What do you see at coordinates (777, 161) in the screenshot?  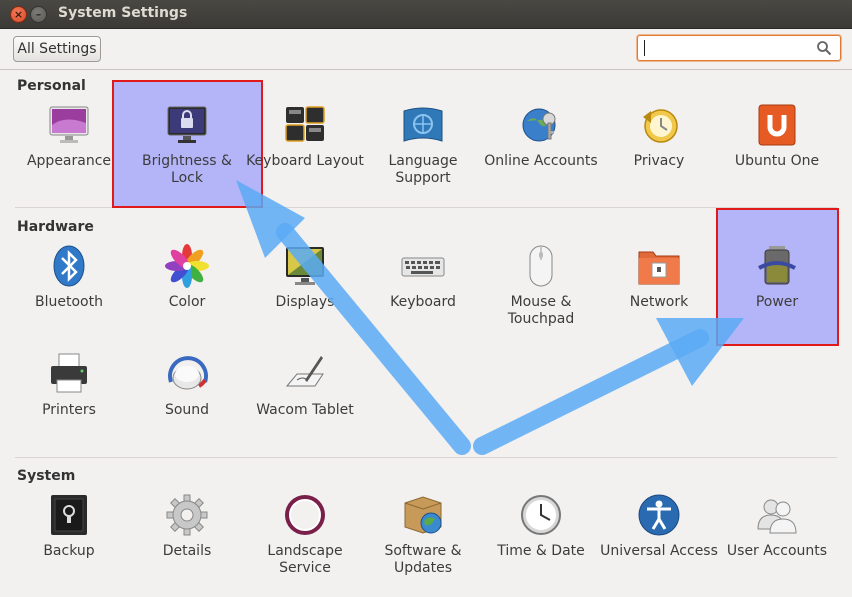 I see `ubuntu-one-label: Ubuntu One` at bounding box center [777, 161].